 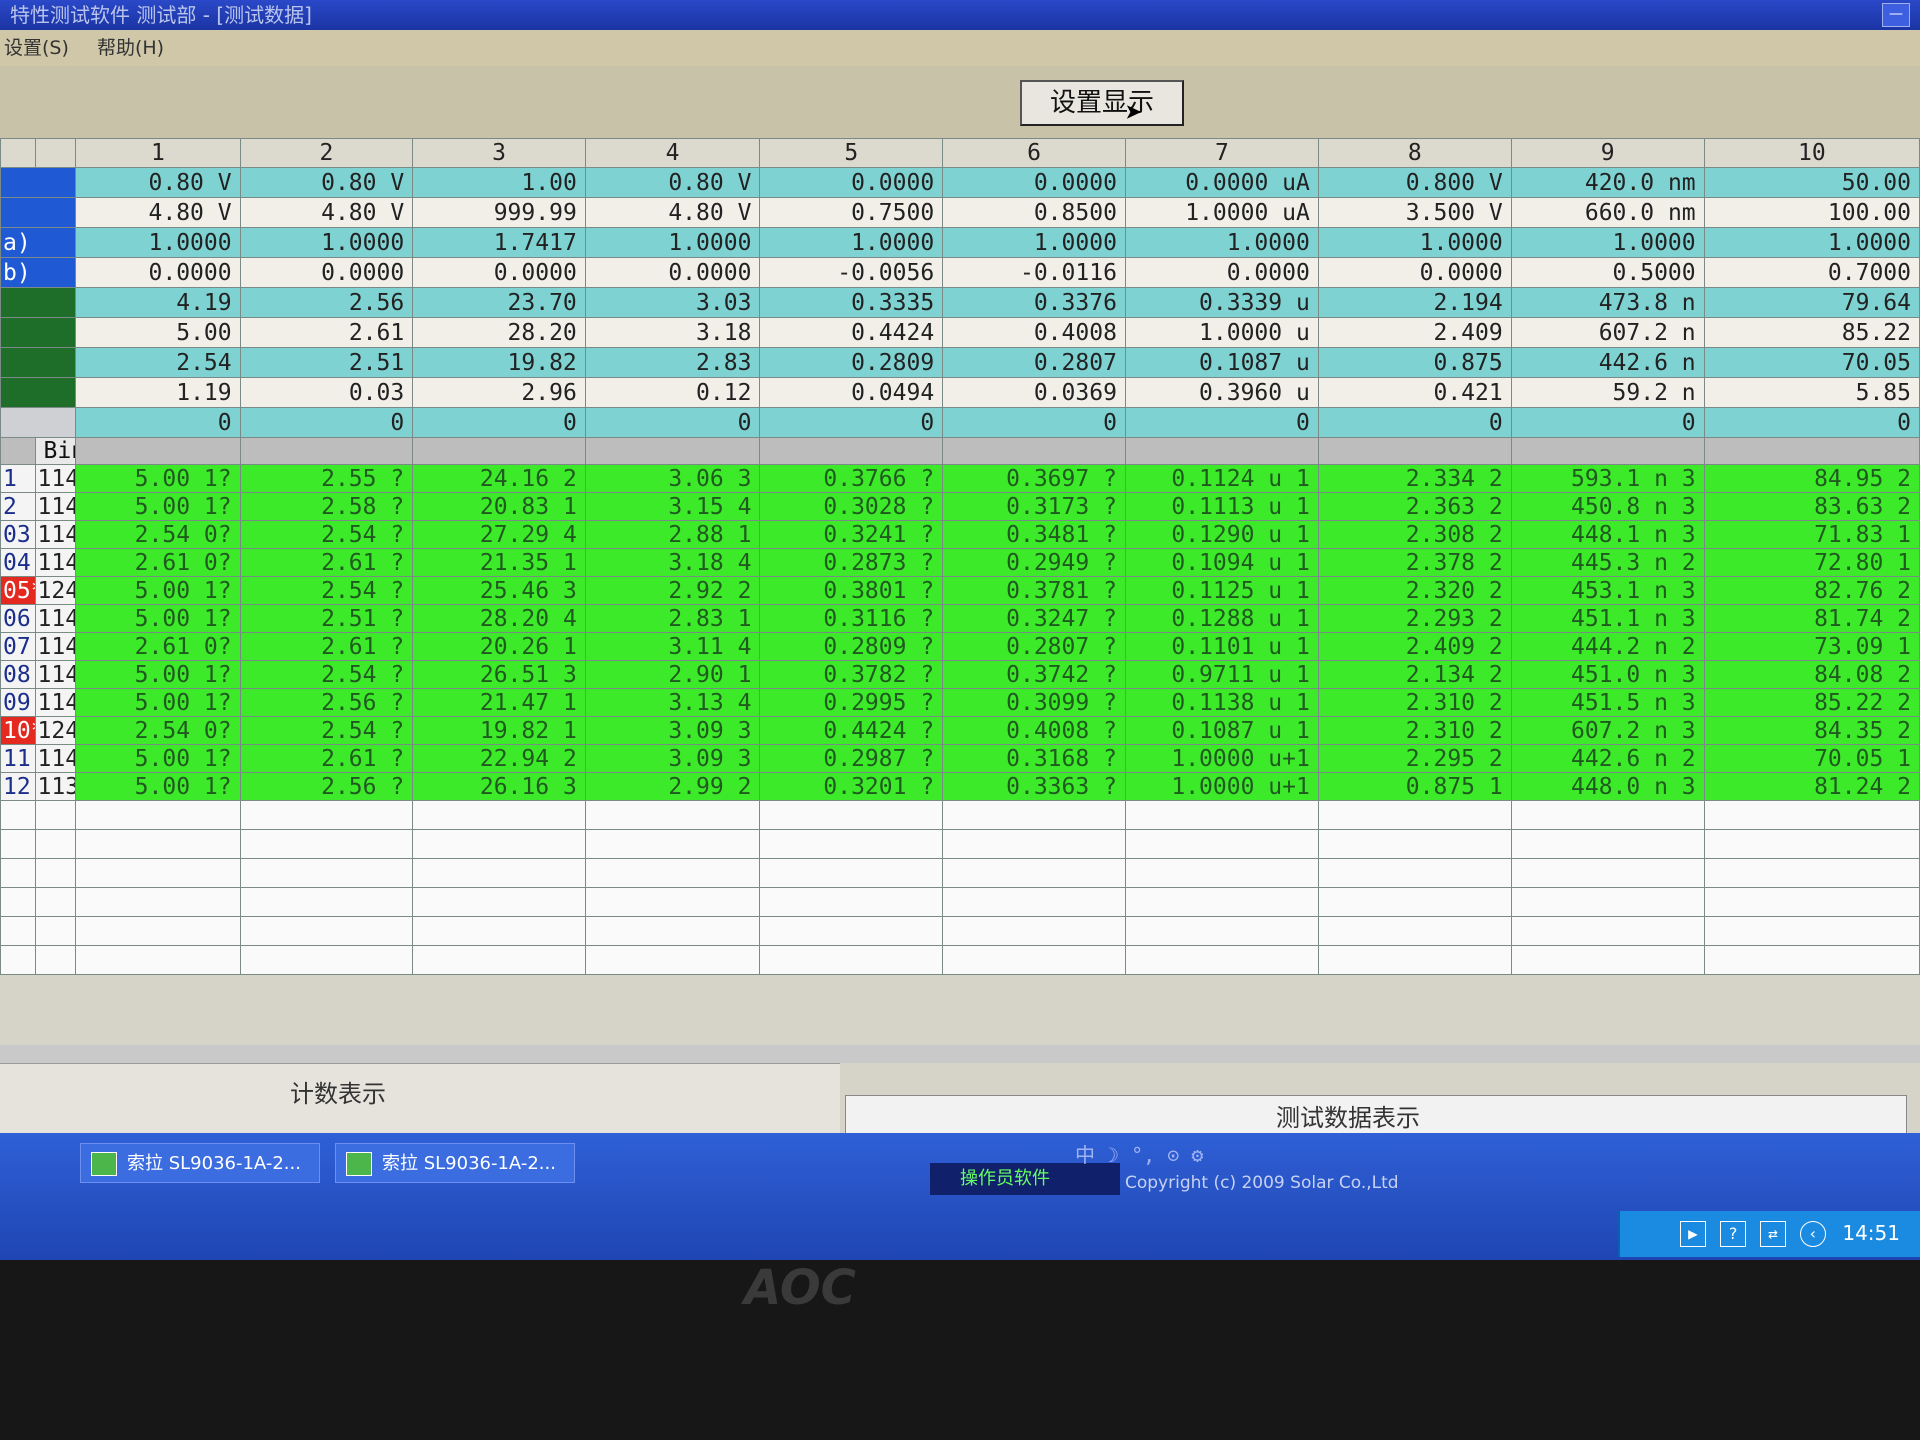 What do you see at coordinates (499, 674) in the screenshot?
I see `data-cell: 26.51 3` at bounding box center [499, 674].